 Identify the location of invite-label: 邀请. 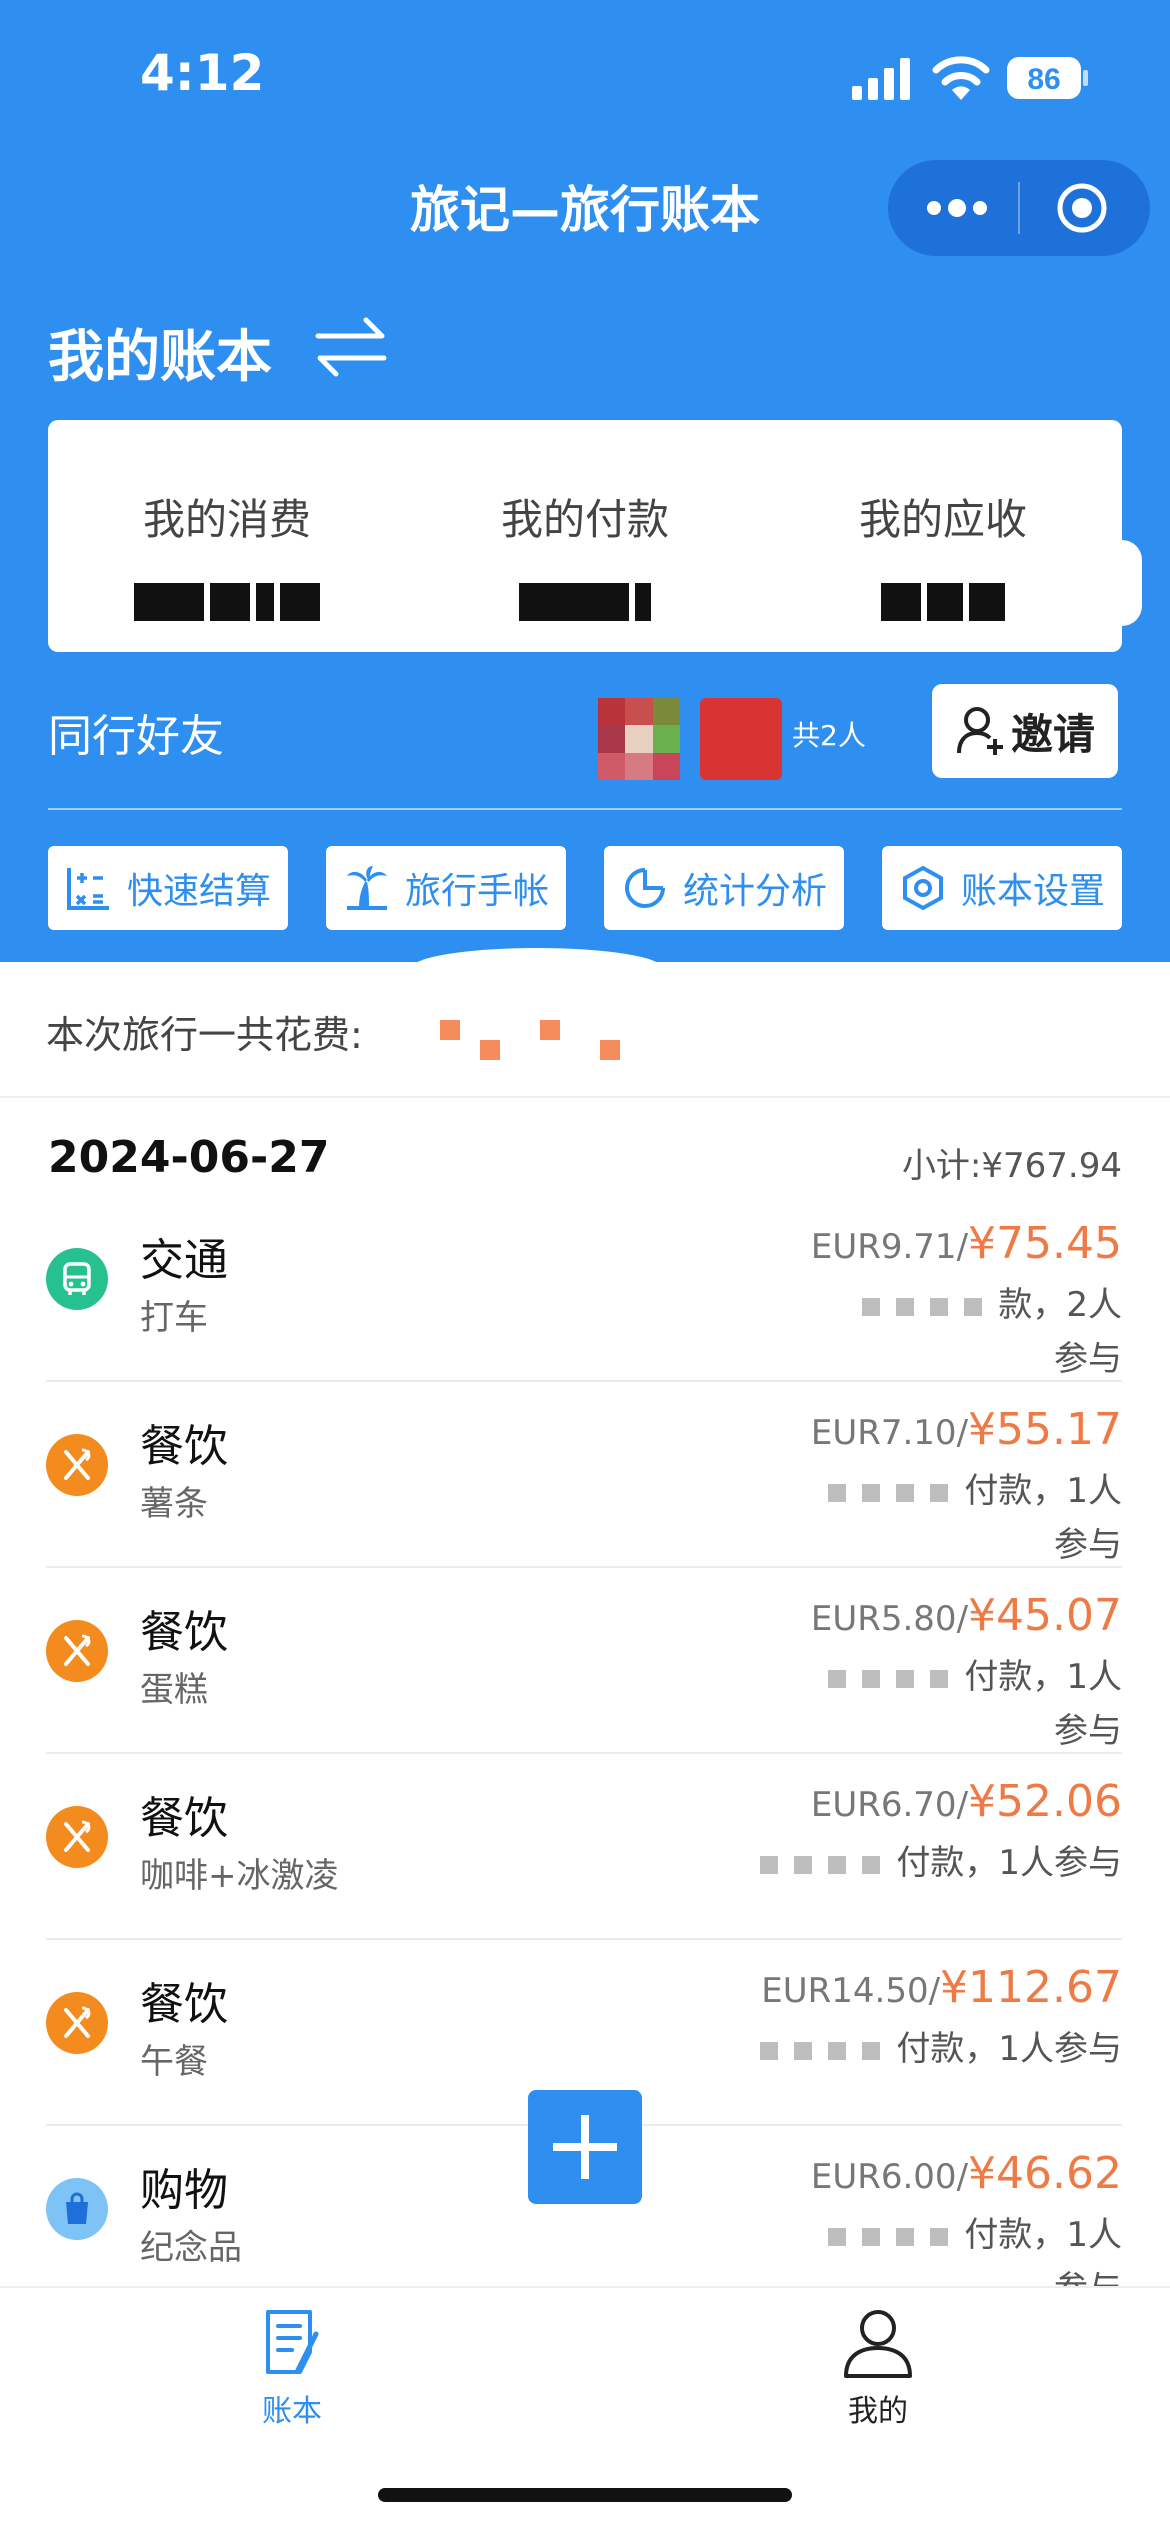
(1052, 734).